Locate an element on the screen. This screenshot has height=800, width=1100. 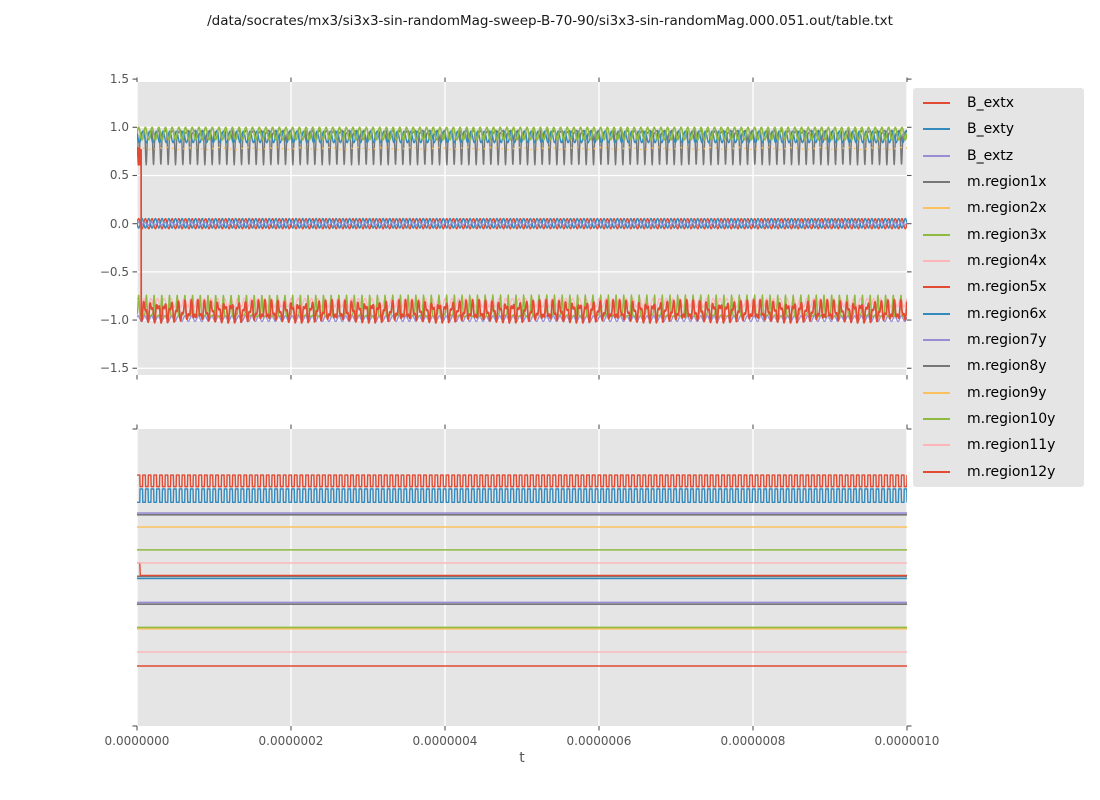
legend-item: m.region3x is located at coordinates (998, 235).